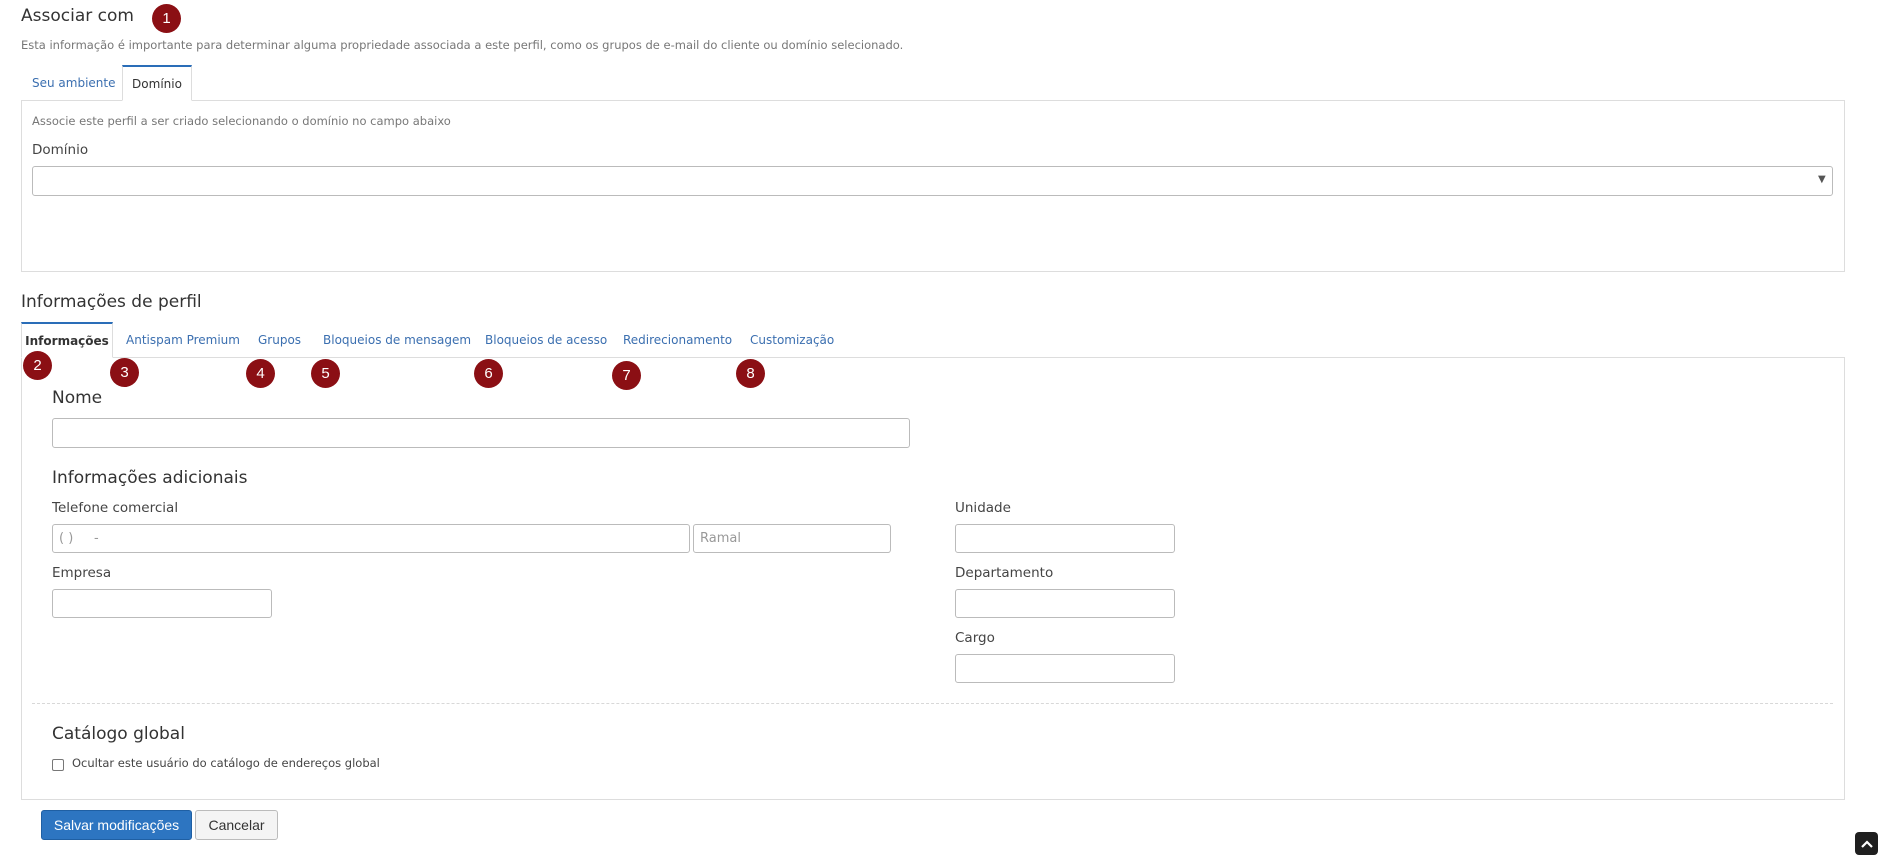  Describe the element at coordinates (77, 16) in the screenshot. I see `associate-title: Associar com` at that location.